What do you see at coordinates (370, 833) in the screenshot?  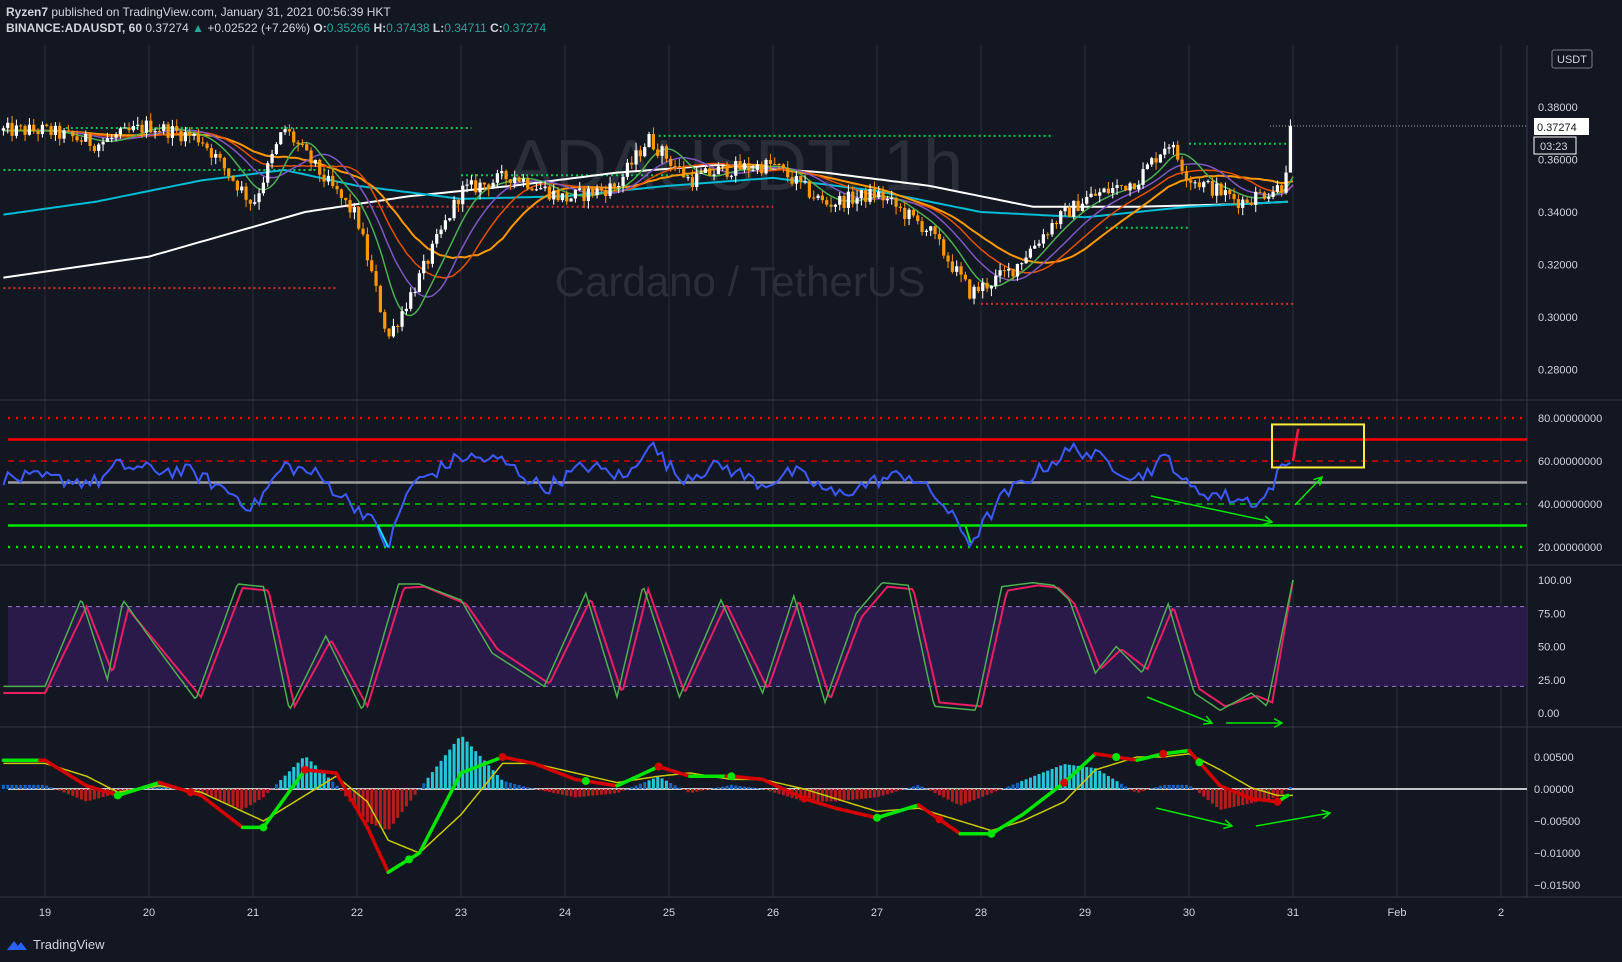 I see `macd-line-segment` at bounding box center [370, 833].